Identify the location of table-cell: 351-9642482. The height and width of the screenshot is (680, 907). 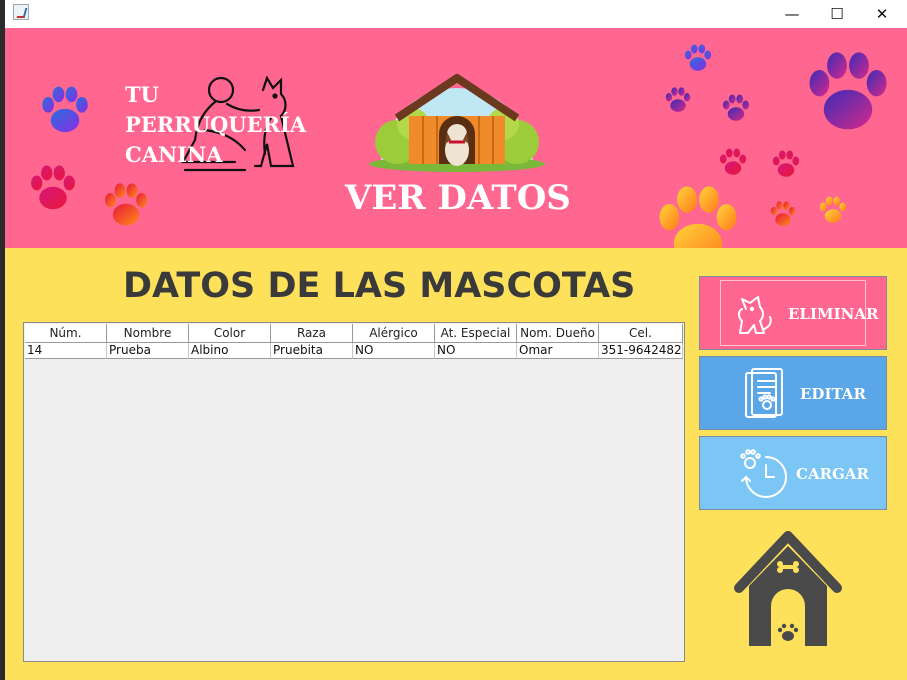
(641, 351).